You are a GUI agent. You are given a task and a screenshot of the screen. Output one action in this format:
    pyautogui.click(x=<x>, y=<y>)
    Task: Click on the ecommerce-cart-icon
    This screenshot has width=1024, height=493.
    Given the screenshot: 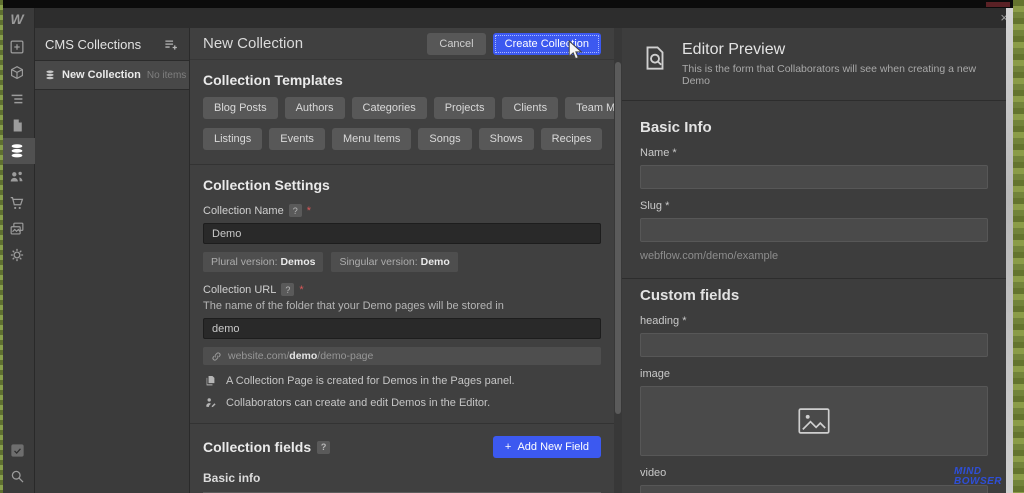 What is the action you would take?
    pyautogui.click(x=17, y=203)
    